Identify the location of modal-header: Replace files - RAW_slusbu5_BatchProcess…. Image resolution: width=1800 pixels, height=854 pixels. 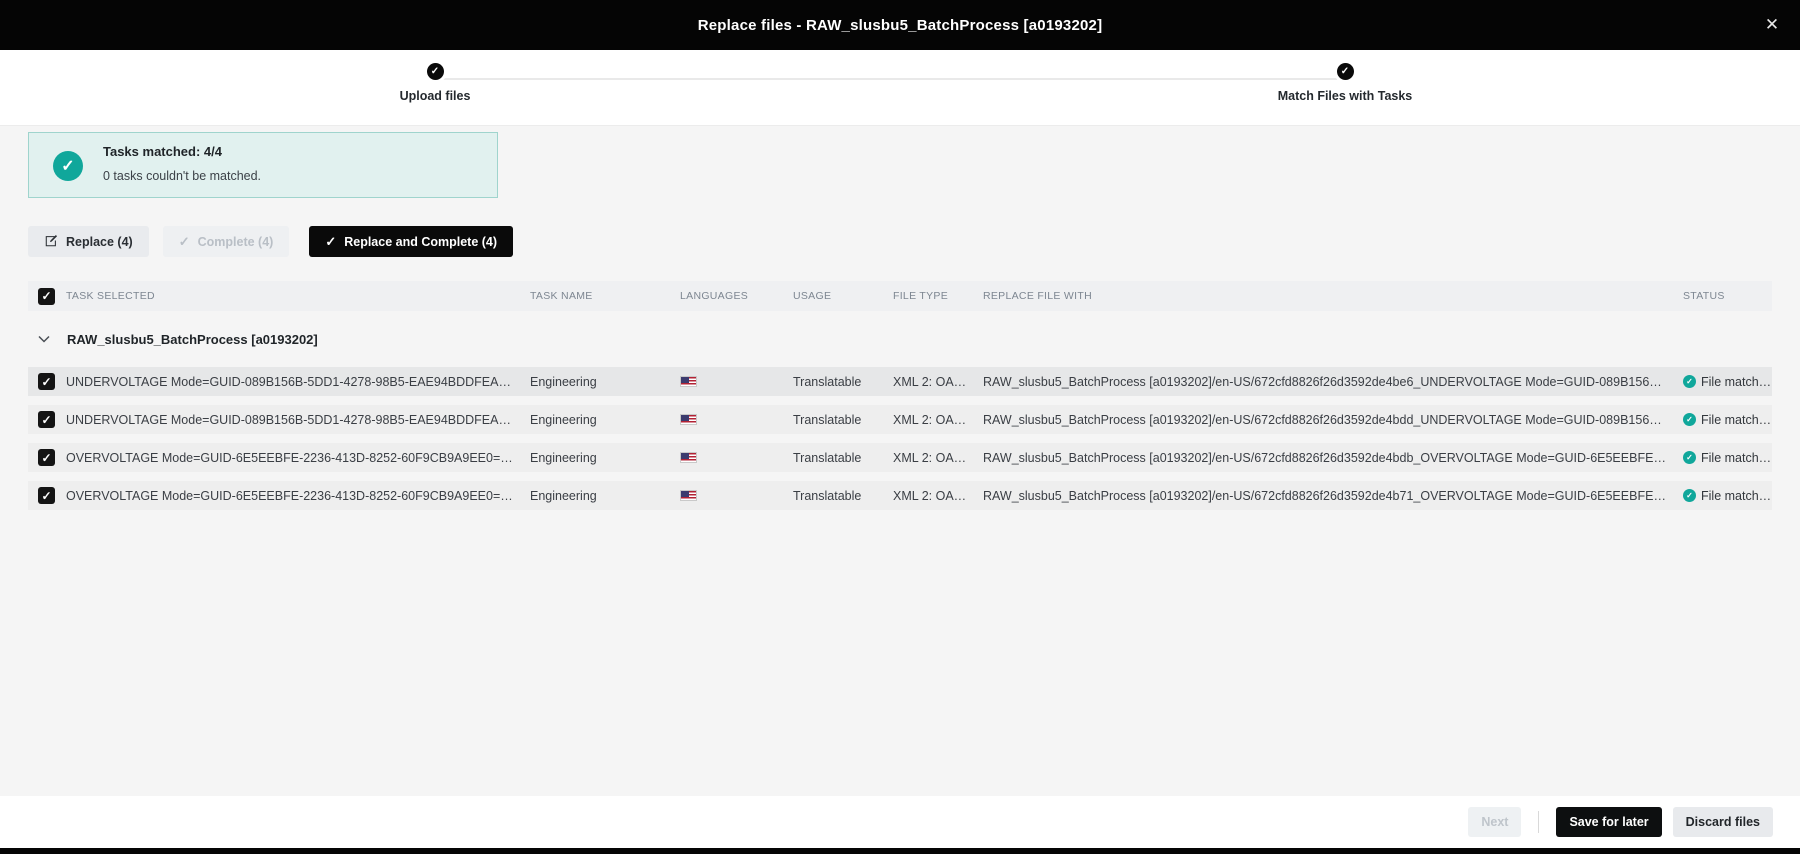
(900, 25).